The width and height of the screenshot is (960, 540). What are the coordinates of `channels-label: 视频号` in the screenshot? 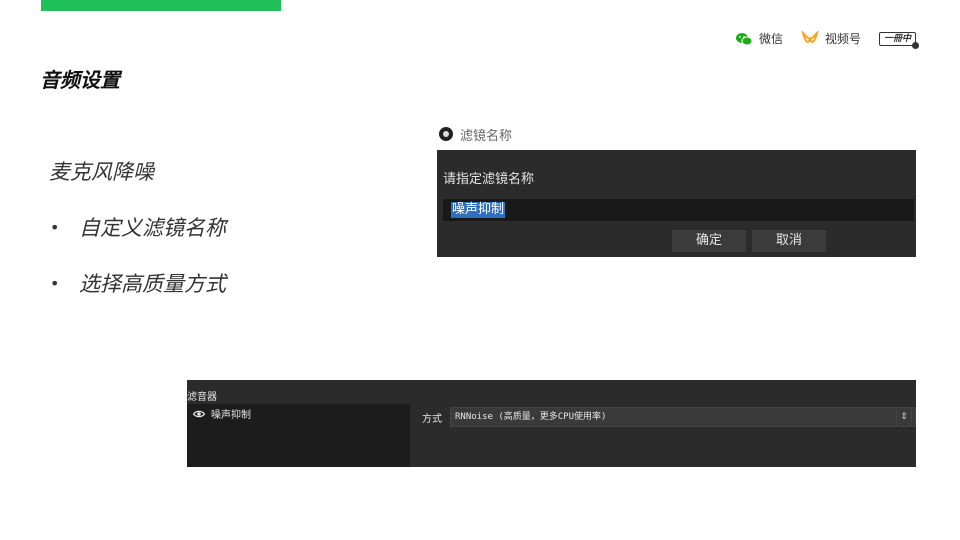 It's located at (842, 39).